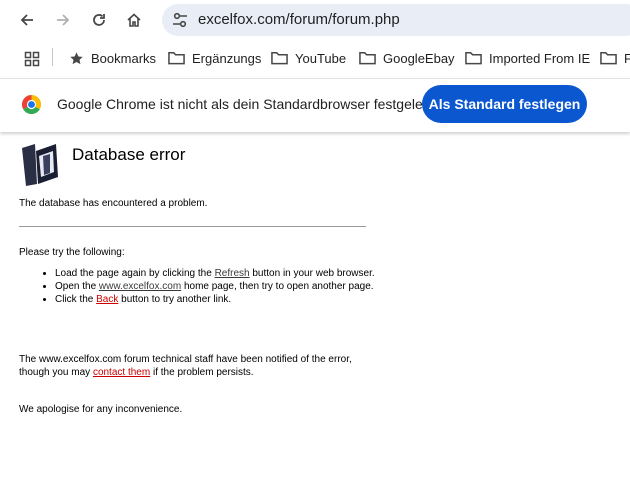  What do you see at coordinates (321, 58) in the screenshot?
I see `bookmark-label: YouTube` at bounding box center [321, 58].